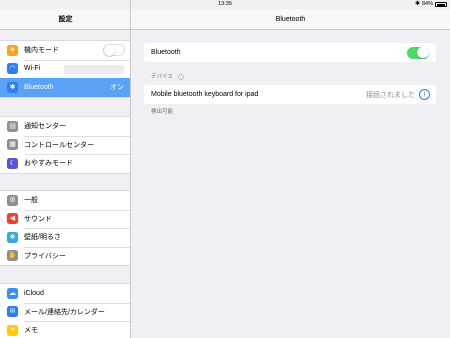 The width and height of the screenshot is (450, 338). I want to click on device-connection-status: 接続されました, so click(390, 95).